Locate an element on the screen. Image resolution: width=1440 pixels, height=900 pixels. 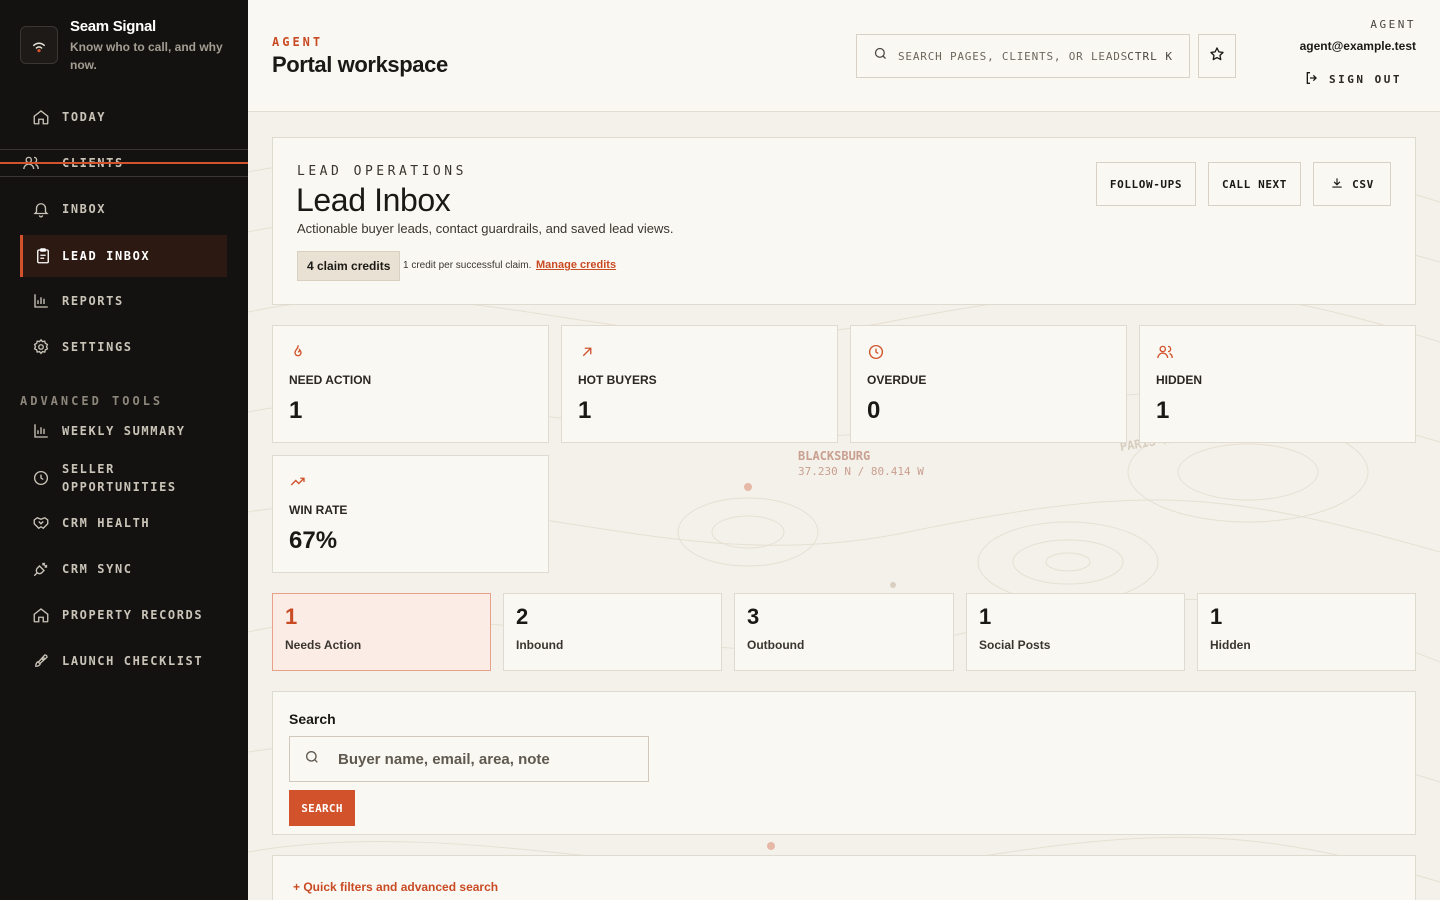
arrow-up-right-icon is located at coordinates (587, 354).